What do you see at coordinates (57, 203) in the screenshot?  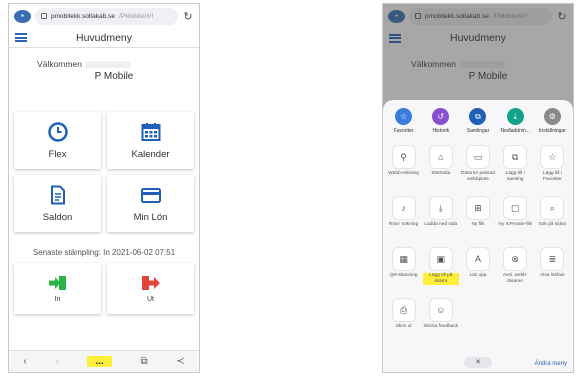 I see `tile-saldon: Saldon` at bounding box center [57, 203].